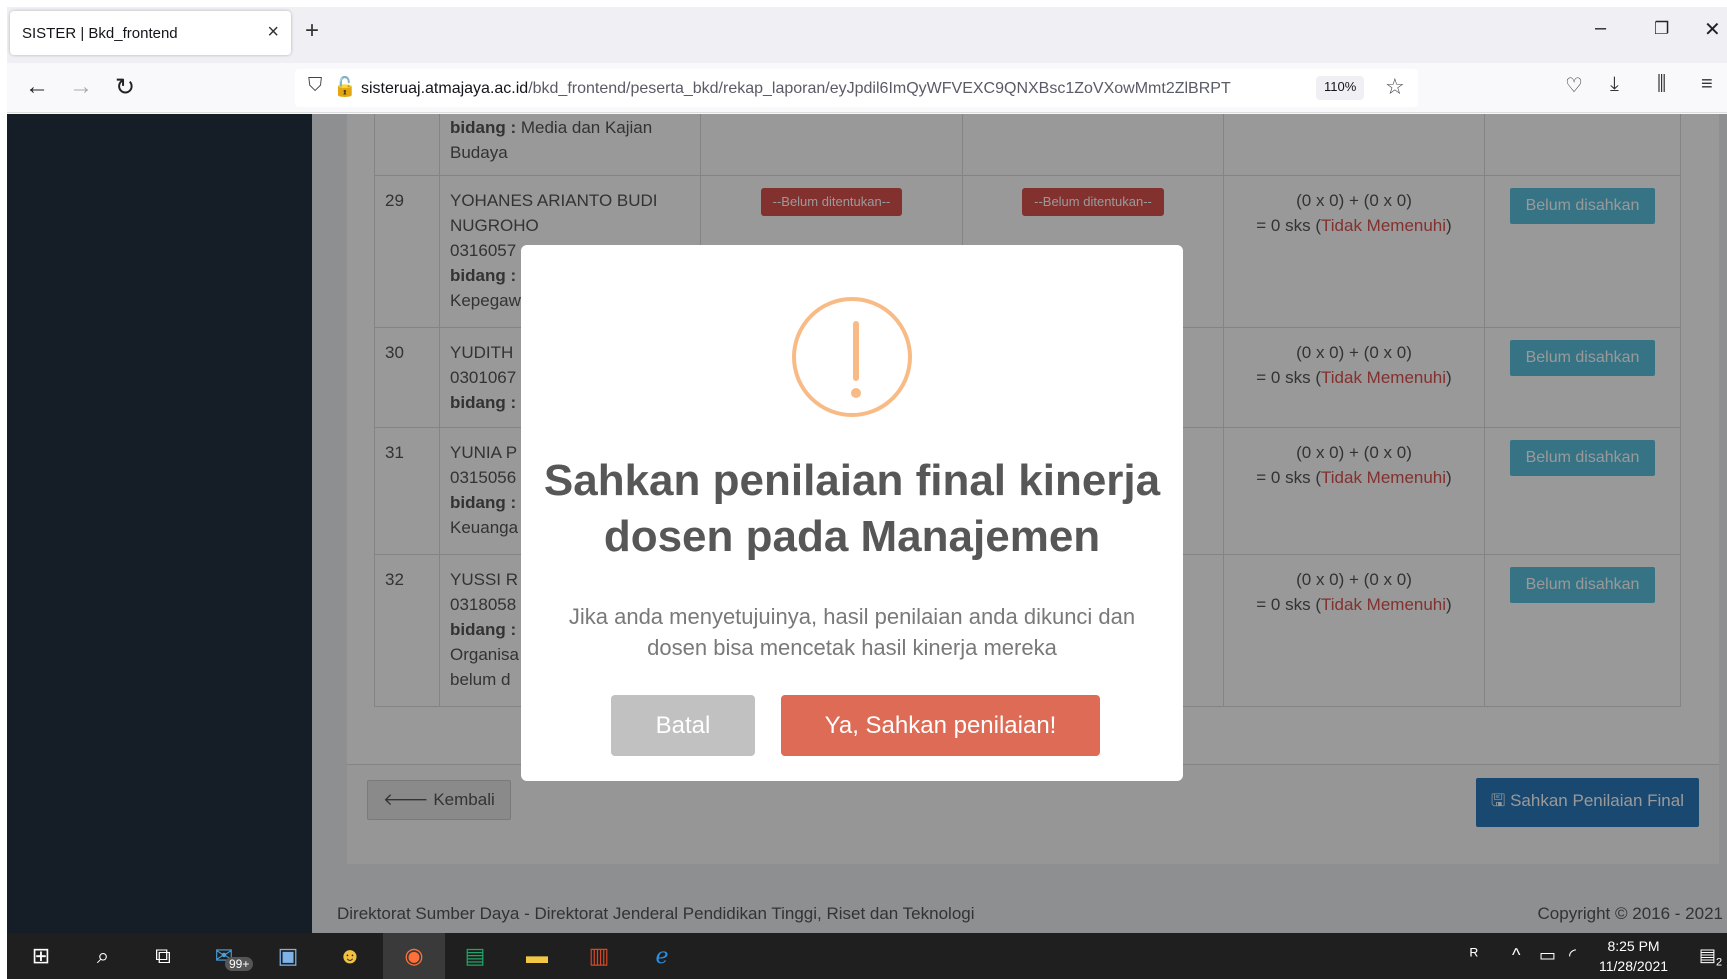 This screenshot has width=1727, height=979. I want to click on download-icon: ⤓, so click(1614, 84).